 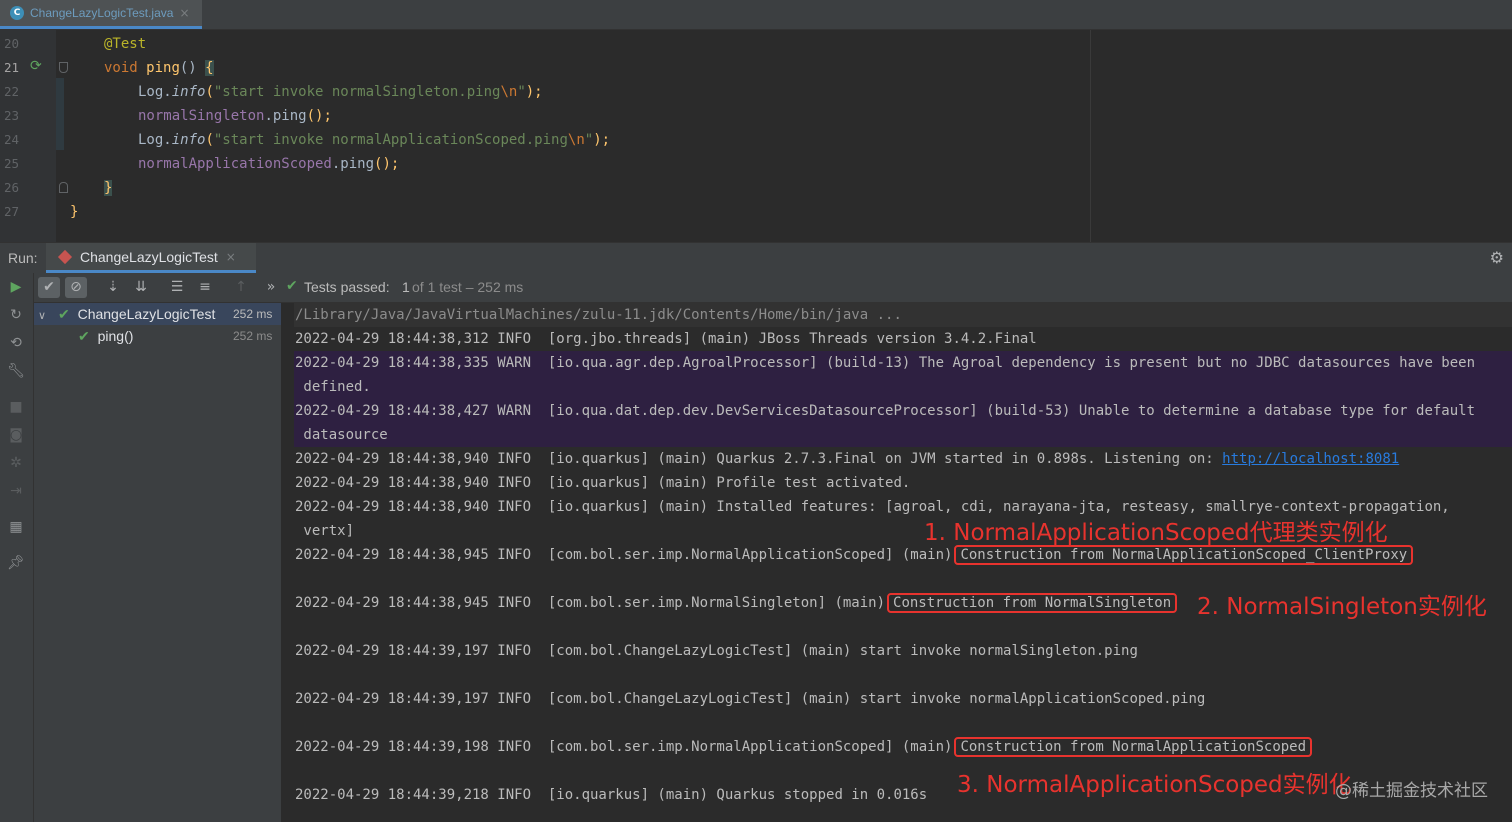 I want to click on gear-icon: ⚙, so click(x=1497, y=257).